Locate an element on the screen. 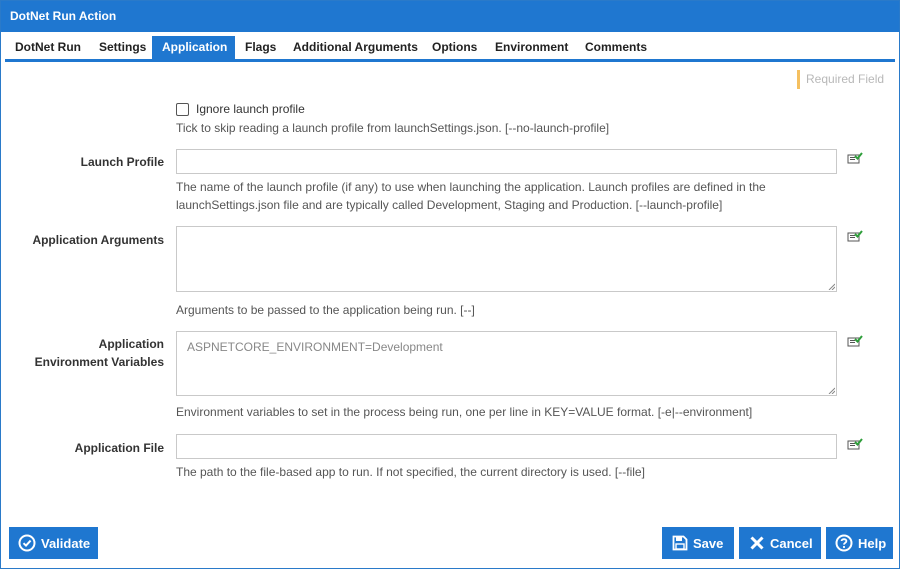 The width and height of the screenshot is (900, 569). ignore-launch-profile-label: Ignore launch profile is located at coordinates (250, 109).